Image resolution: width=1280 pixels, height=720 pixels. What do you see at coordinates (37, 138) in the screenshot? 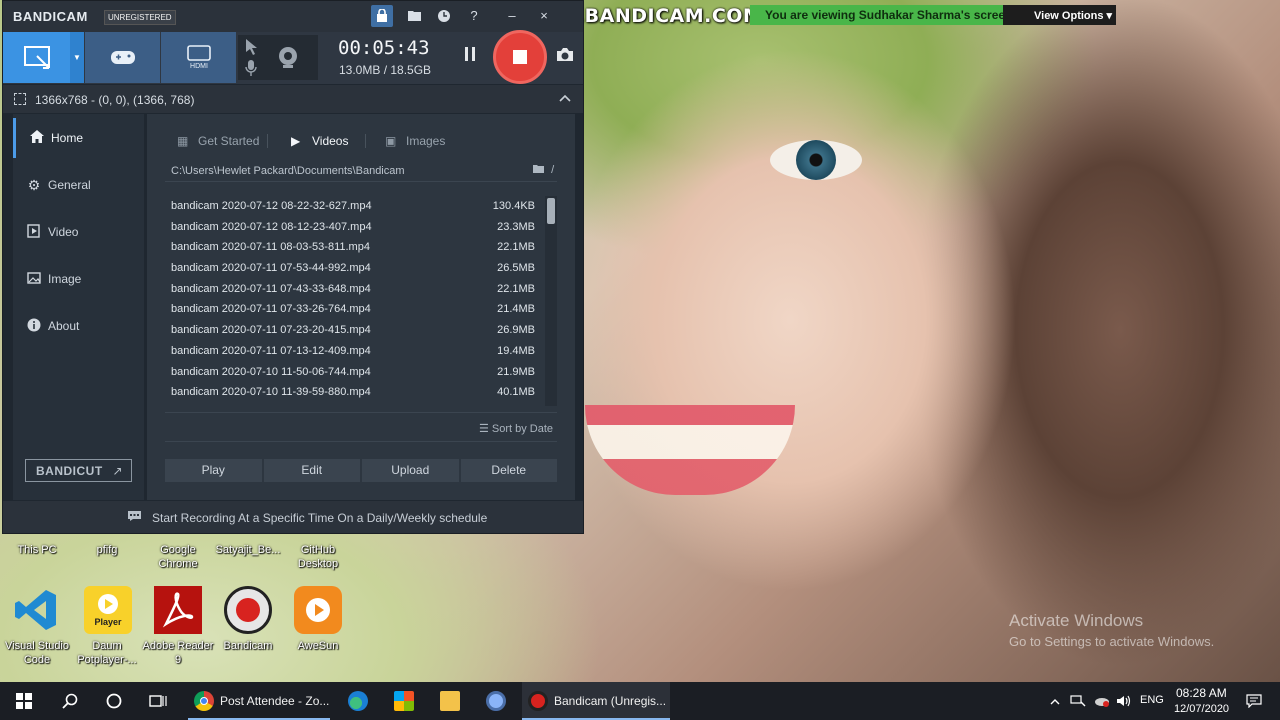
I see `home-icon` at bounding box center [37, 138].